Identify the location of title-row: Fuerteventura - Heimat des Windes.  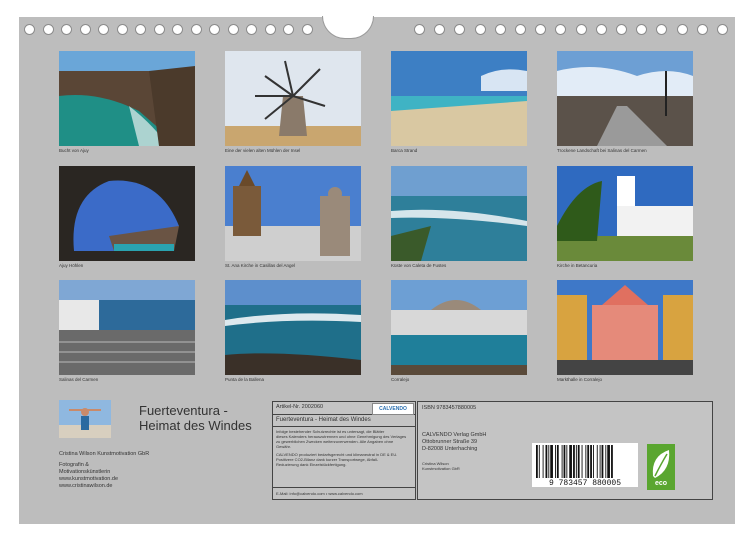
(344, 421).